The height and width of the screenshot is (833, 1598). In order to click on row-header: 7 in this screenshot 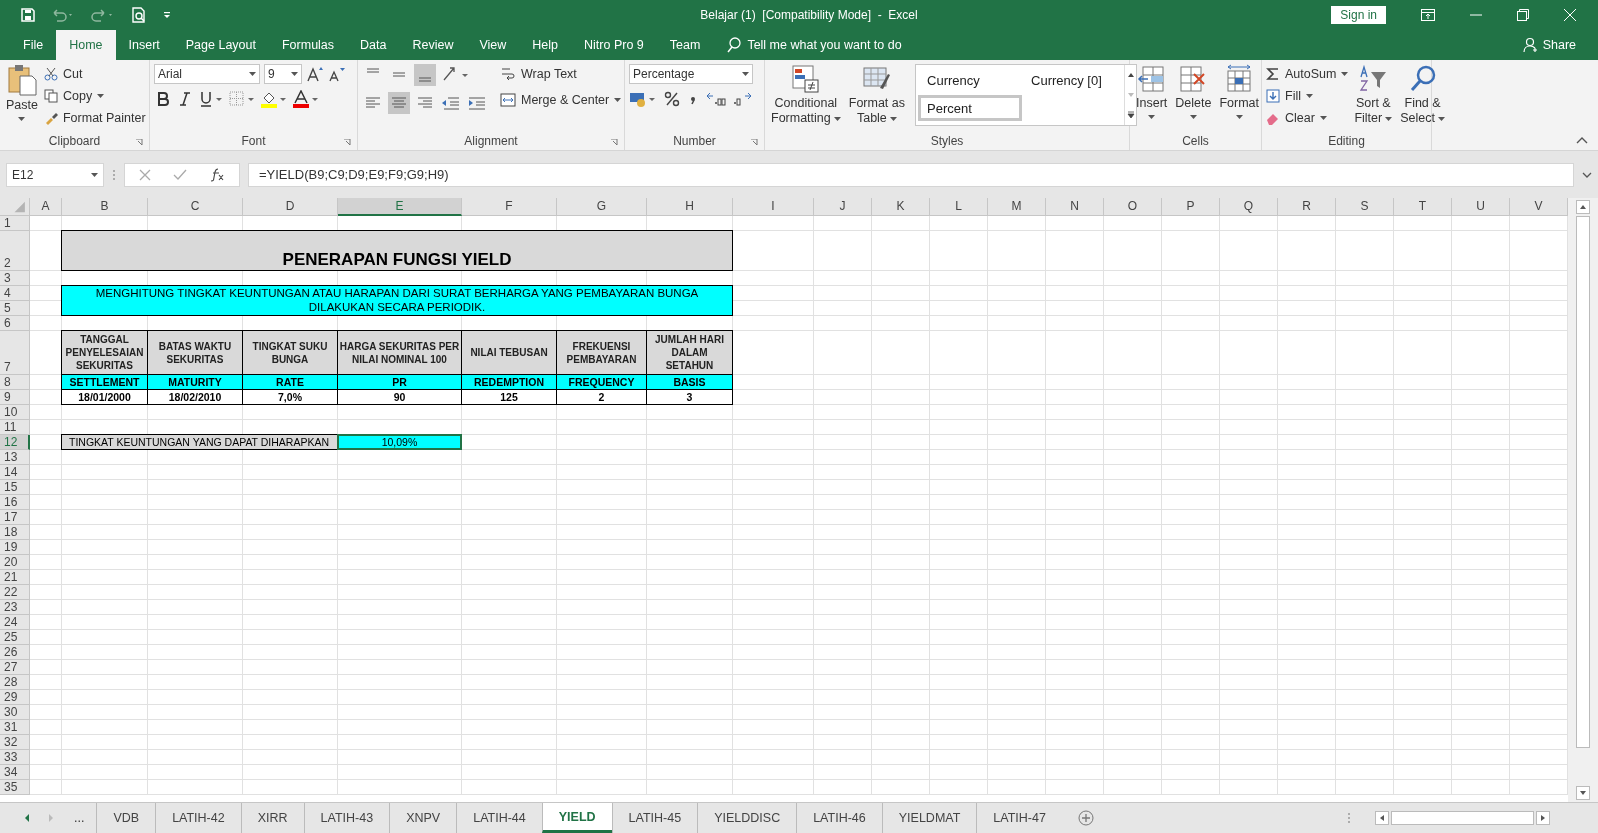, I will do `click(15, 353)`.